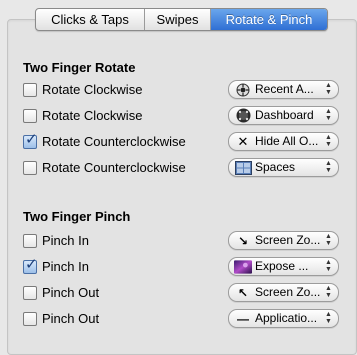  I want to click on pinch-row: Pinch In ↘ Screen Zo... ▲ ▼, so click(182, 241).